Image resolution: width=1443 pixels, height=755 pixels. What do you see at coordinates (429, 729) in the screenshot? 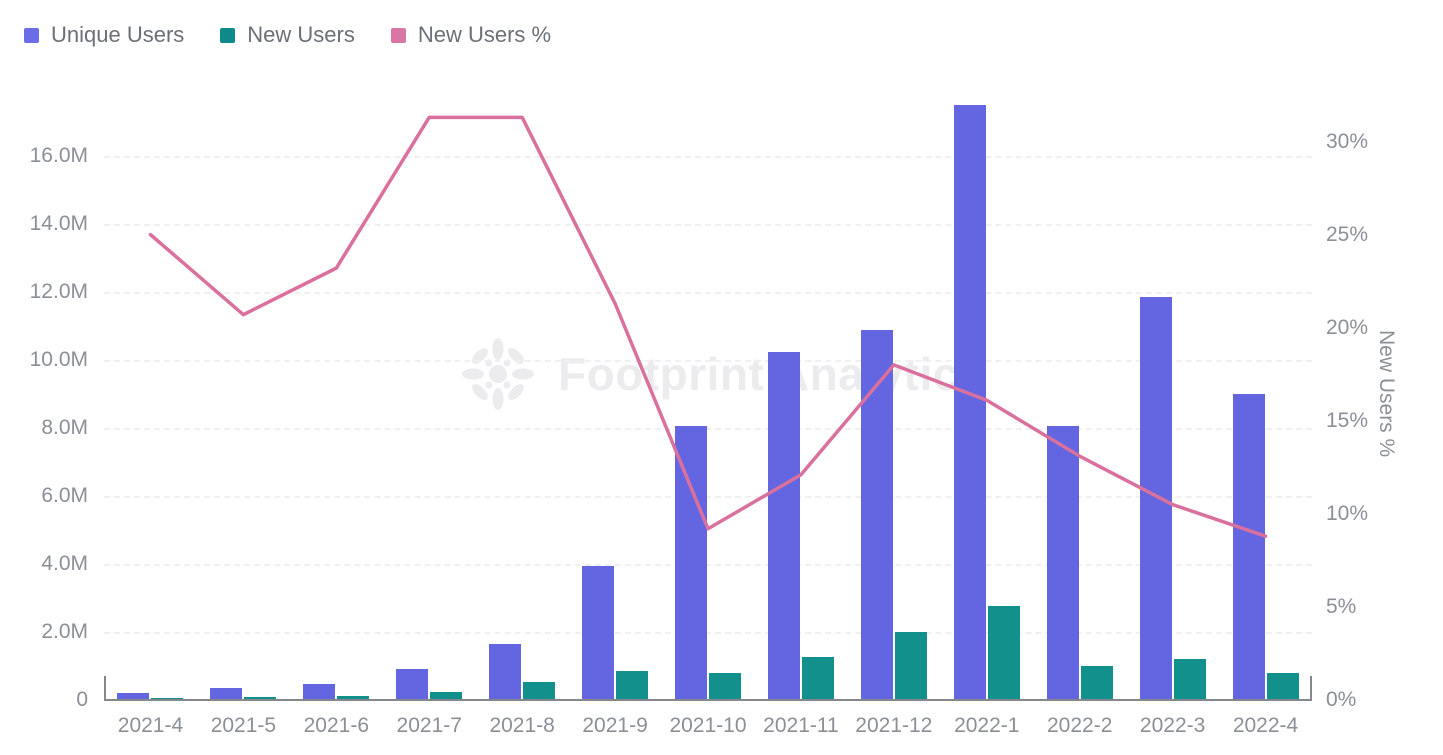
I see `x-axis-tick-label: 2021-7` at bounding box center [429, 729].